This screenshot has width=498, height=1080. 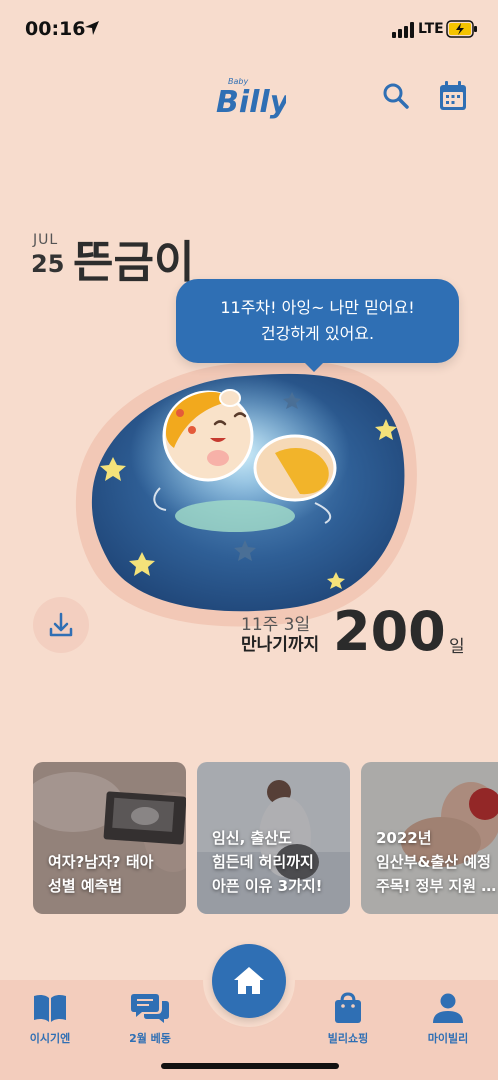 What do you see at coordinates (48, 264) in the screenshot?
I see `due-date-day: 25` at bounding box center [48, 264].